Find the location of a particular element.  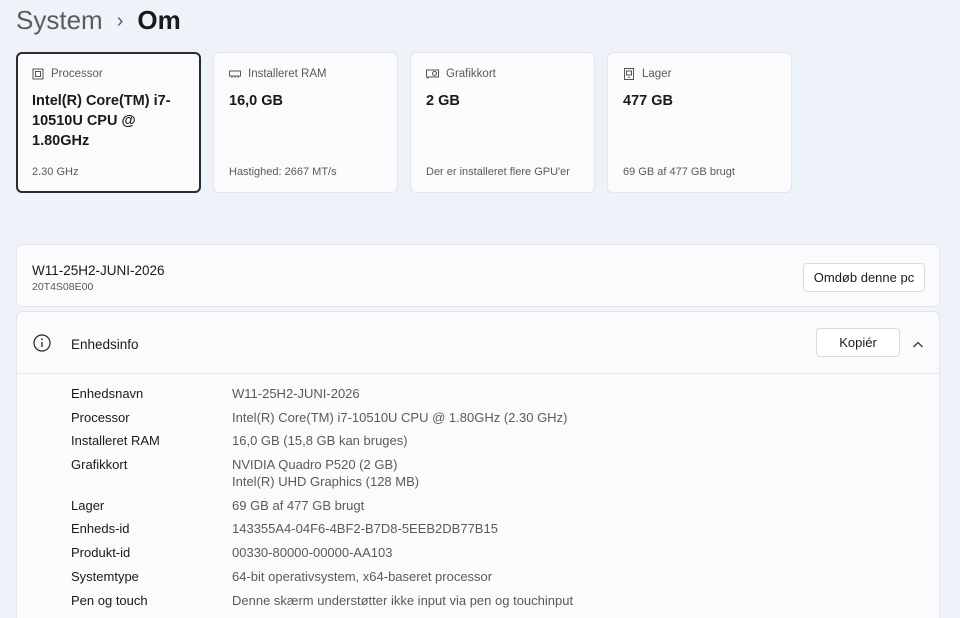

device-info-header: Enhedsinfo Kopiér is located at coordinates (478, 343).